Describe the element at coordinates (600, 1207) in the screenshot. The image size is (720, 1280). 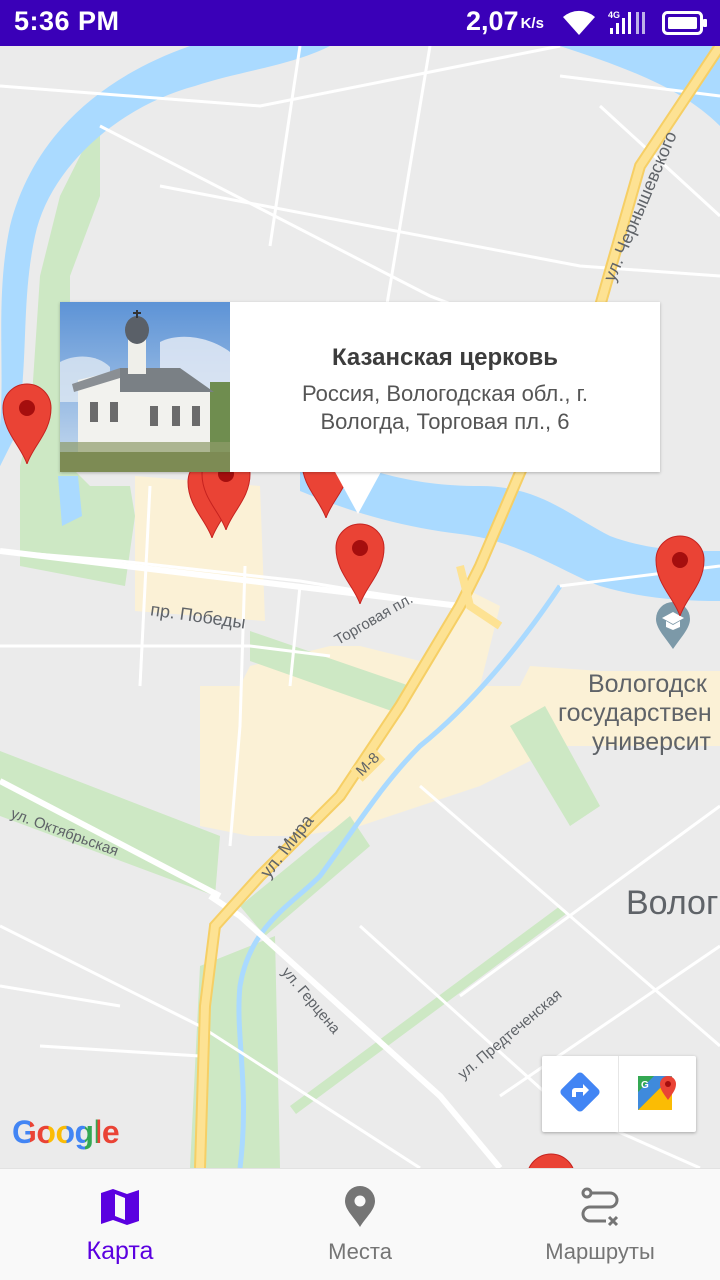
I see `route-icon` at that location.